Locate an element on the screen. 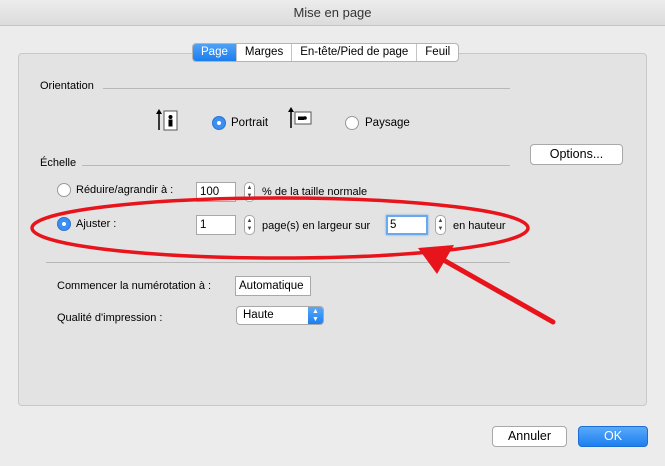 The width and height of the screenshot is (665, 466). tab-header-footer: En-tête/Pied de page is located at coordinates (355, 52).